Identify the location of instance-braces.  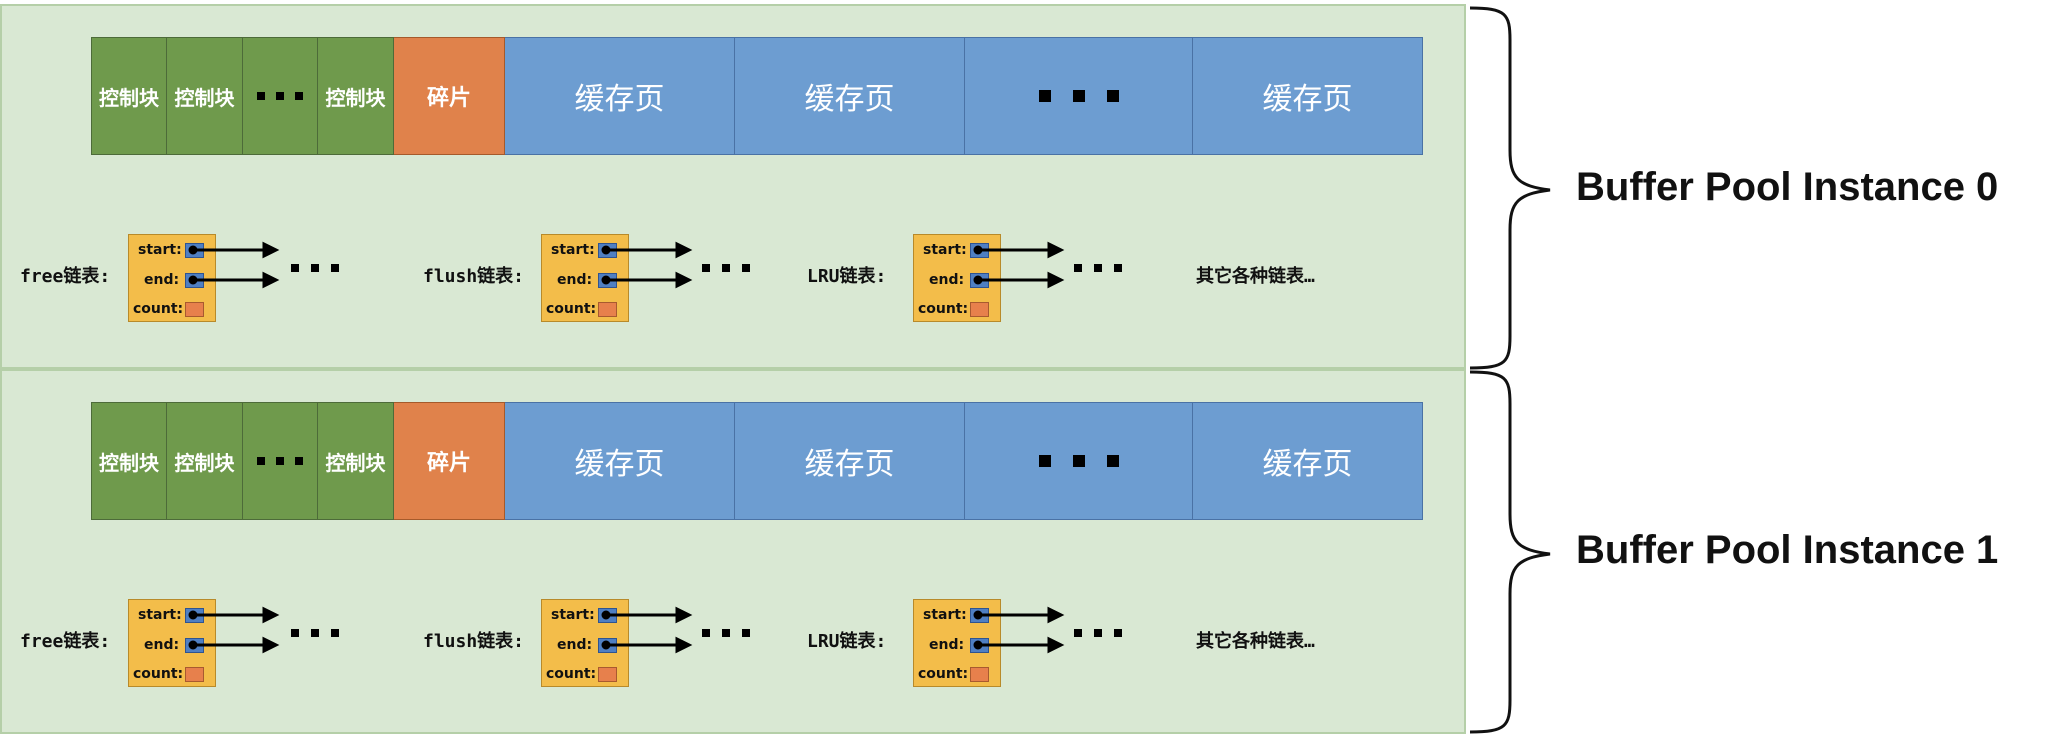
(1510, 370).